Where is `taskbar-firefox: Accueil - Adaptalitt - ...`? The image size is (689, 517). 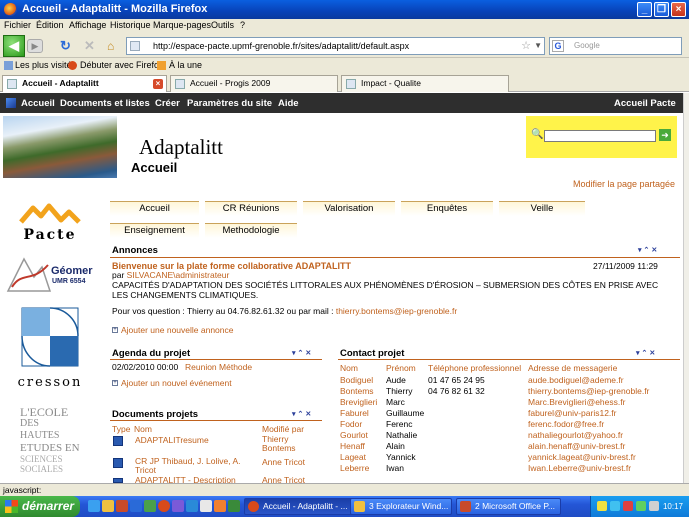 taskbar-firefox: Accueil - Adaptalitt - ... is located at coordinates (303, 506).